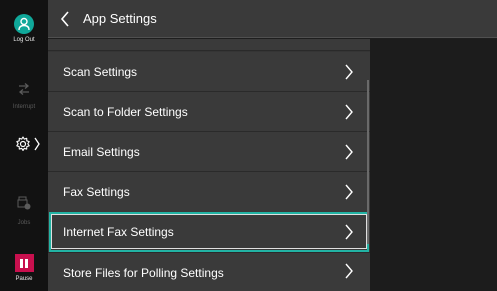  I want to click on user-icon, so click(24, 24).